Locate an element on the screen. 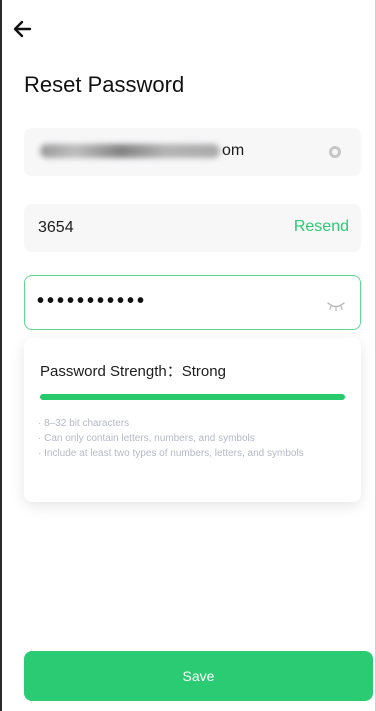  arrow-left-icon is located at coordinates (22, 29).